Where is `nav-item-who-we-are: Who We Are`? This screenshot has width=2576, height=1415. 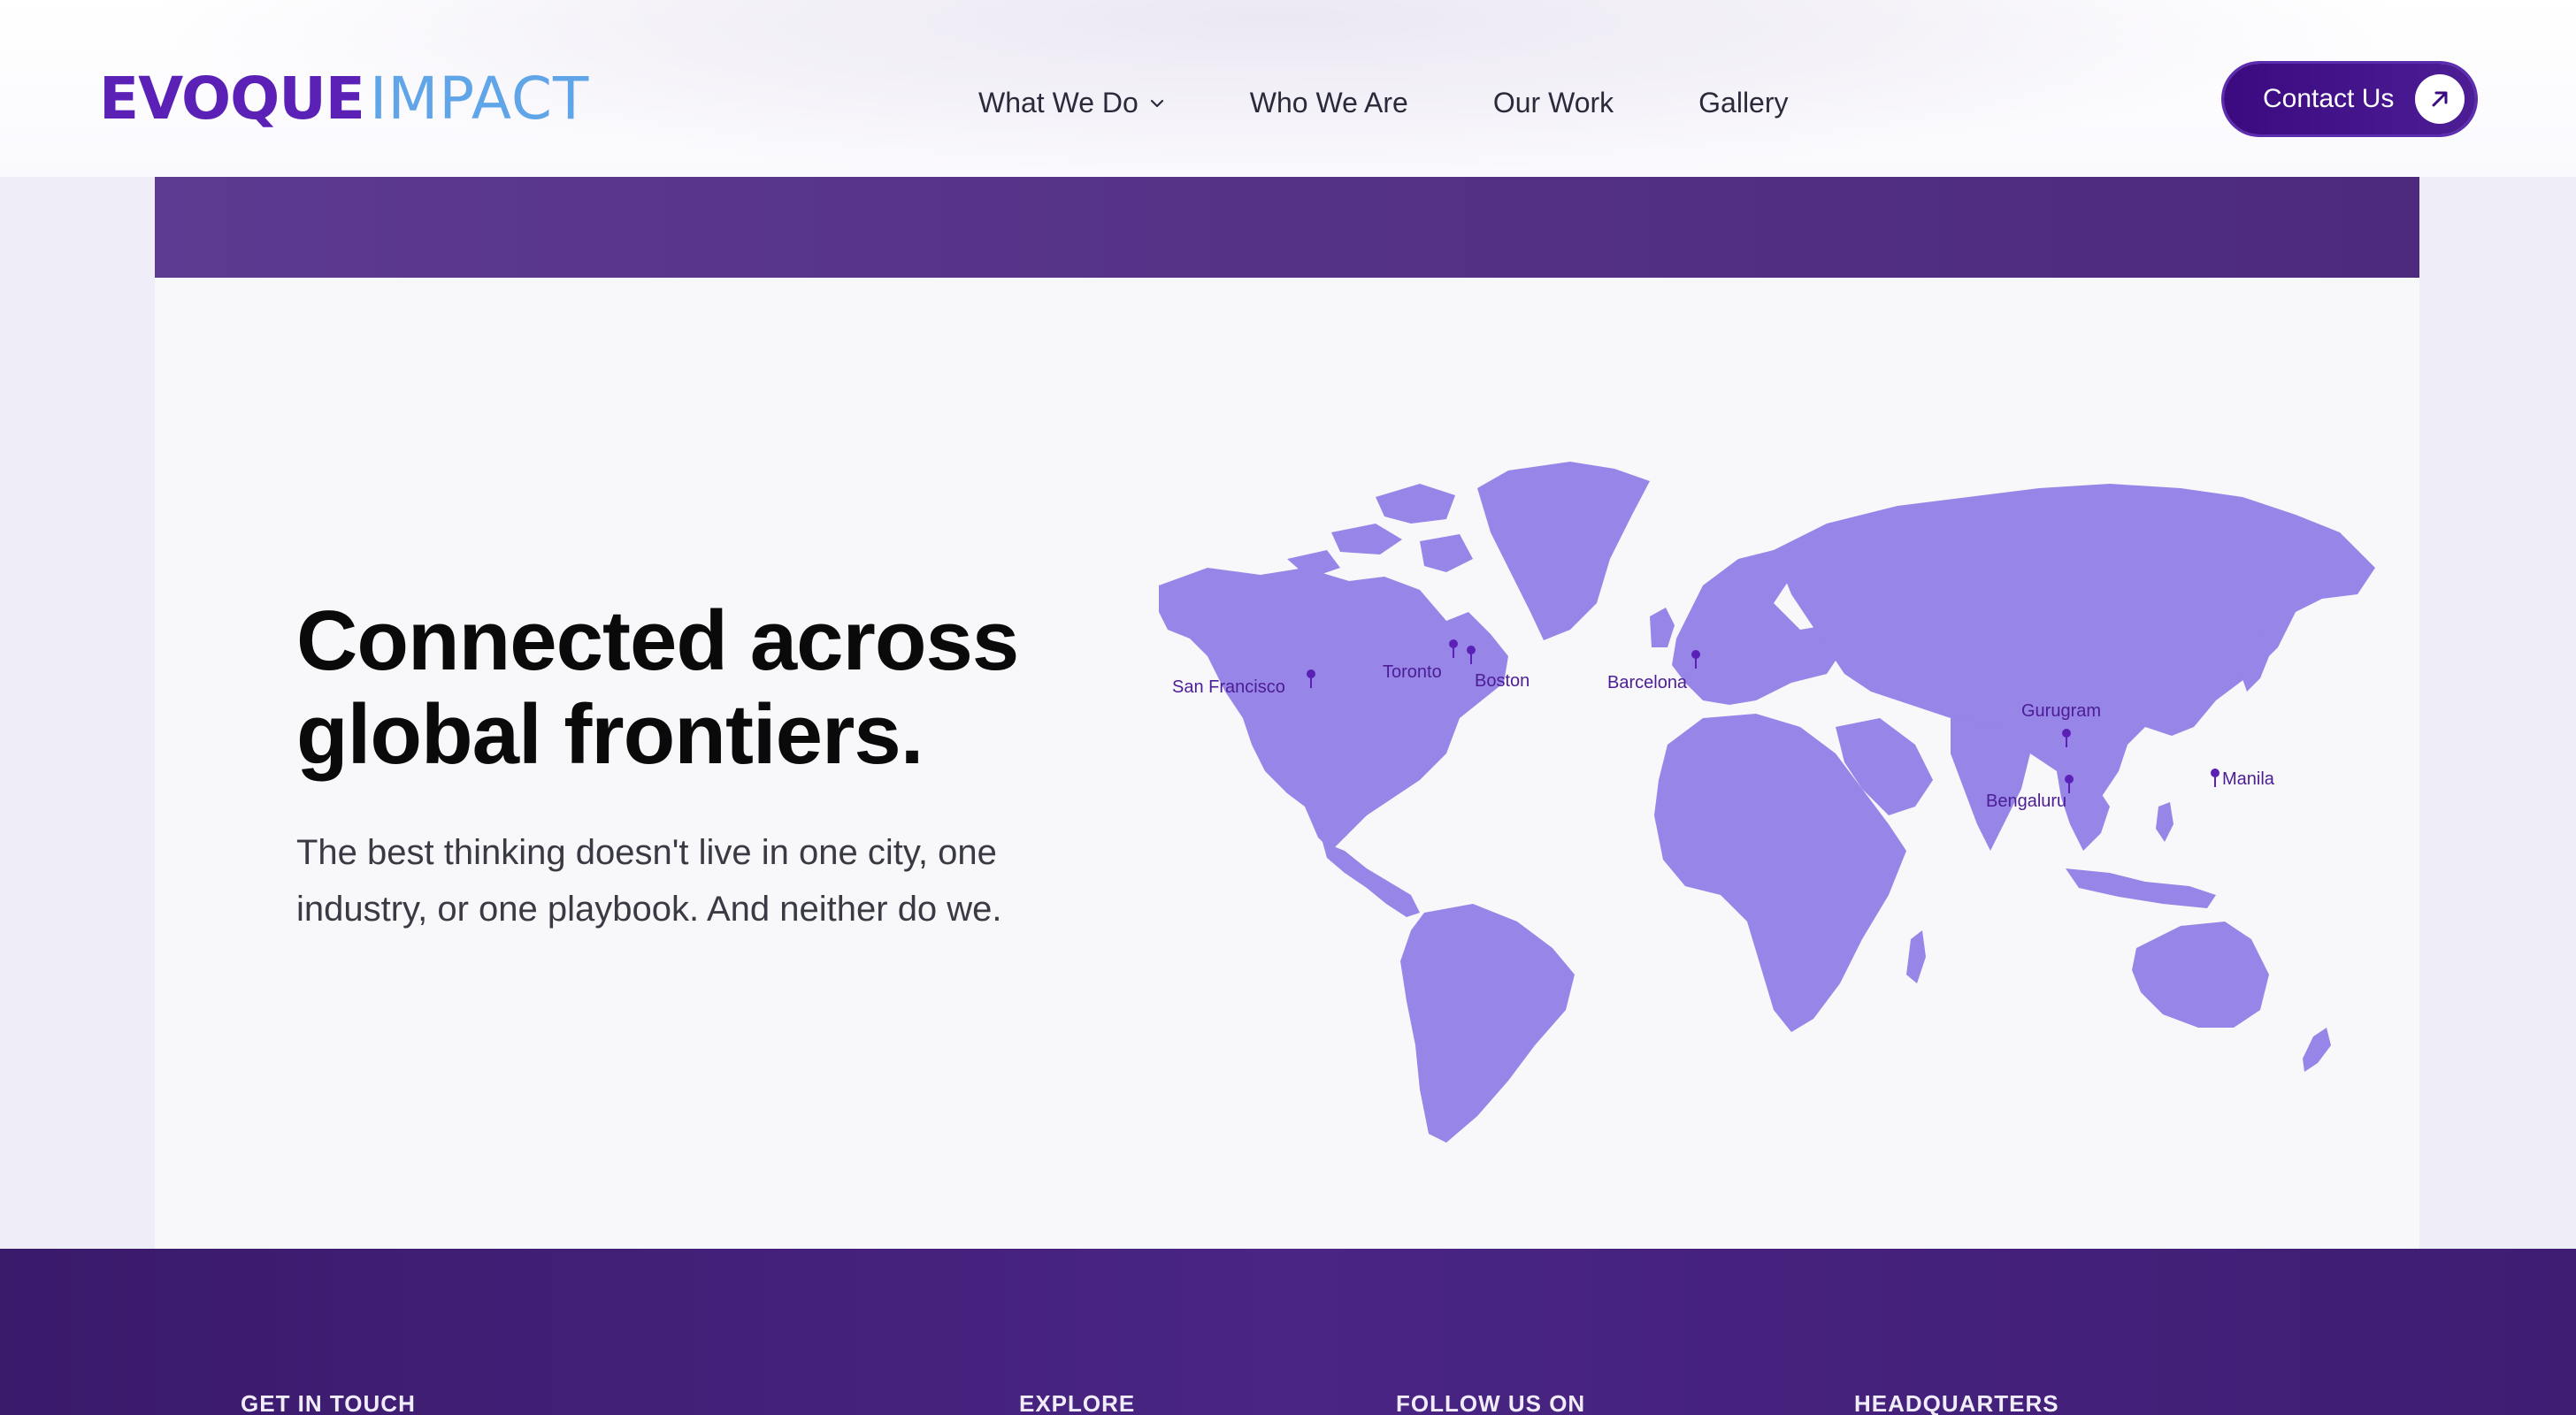 nav-item-who-we-are: Who We Are is located at coordinates (1329, 103).